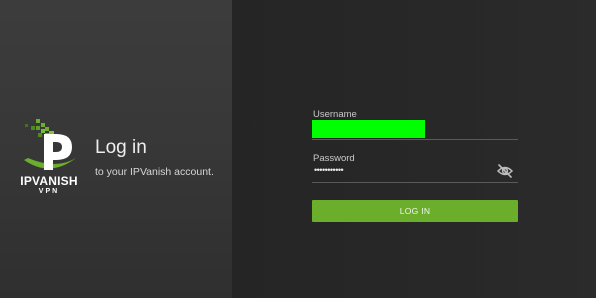 The image size is (596, 298). Describe the element at coordinates (415, 182) in the screenshot. I see `password-underline` at that location.